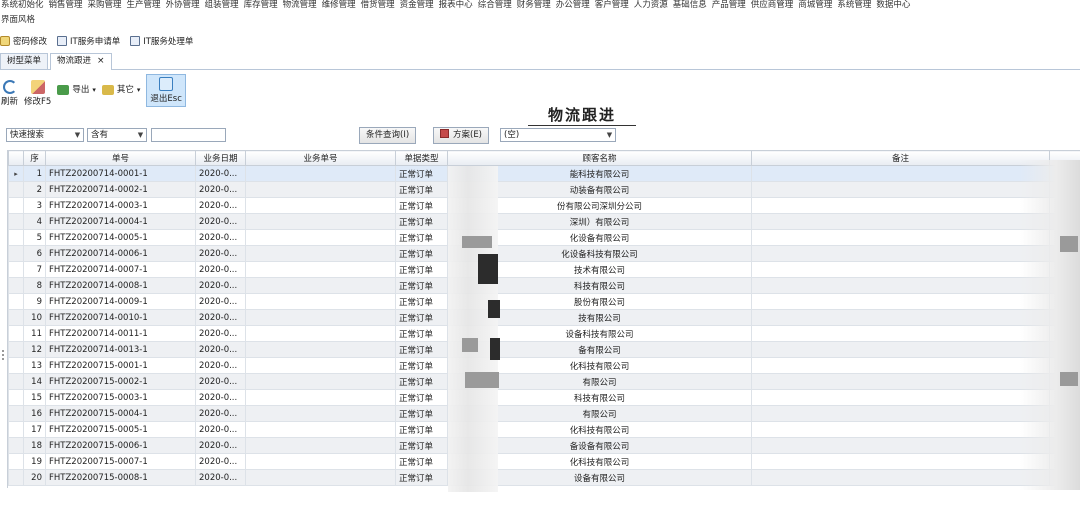  Describe the element at coordinates (188, 135) in the screenshot. I see `search-input` at that location.